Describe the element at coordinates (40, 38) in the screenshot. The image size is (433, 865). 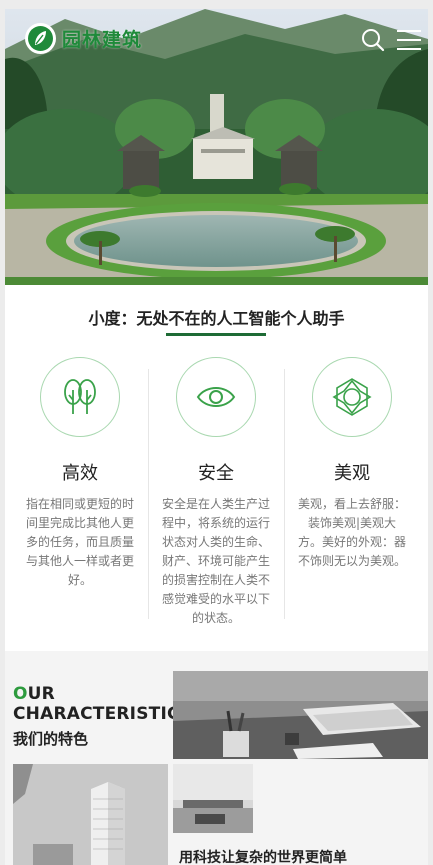
I see `leaf-logo-icon` at that location.